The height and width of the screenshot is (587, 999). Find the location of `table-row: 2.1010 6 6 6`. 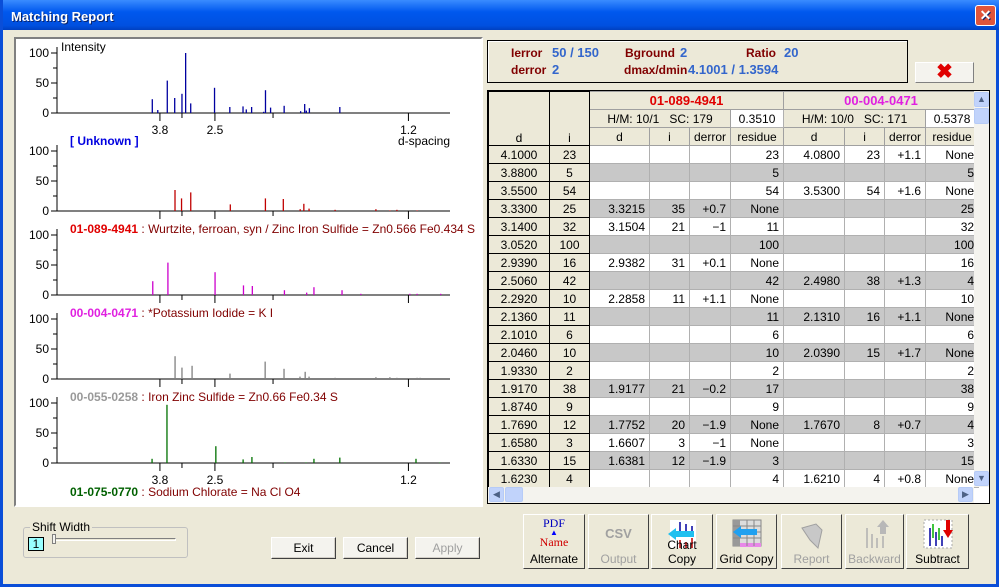

table-row: 2.1010 6 6 6 is located at coordinates (734, 334).